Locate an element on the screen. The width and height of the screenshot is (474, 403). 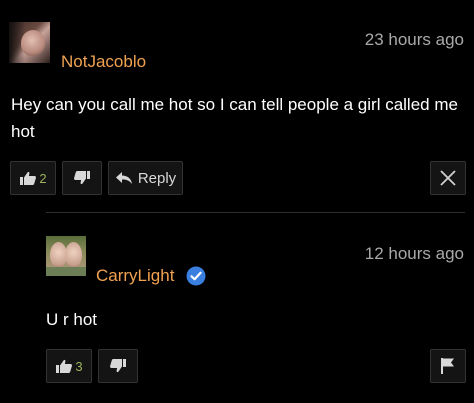
flag-button is located at coordinates (448, 366).